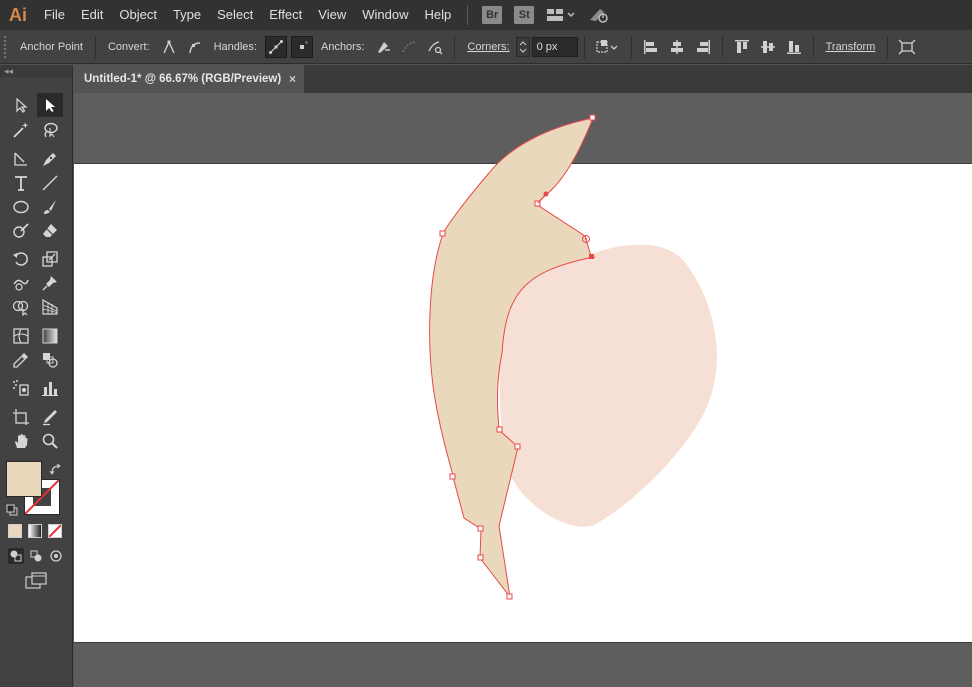 Image resolution: width=972 pixels, height=687 pixels. Describe the element at coordinates (187, 15) in the screenshot. I see `menu-type: Type` at that location.